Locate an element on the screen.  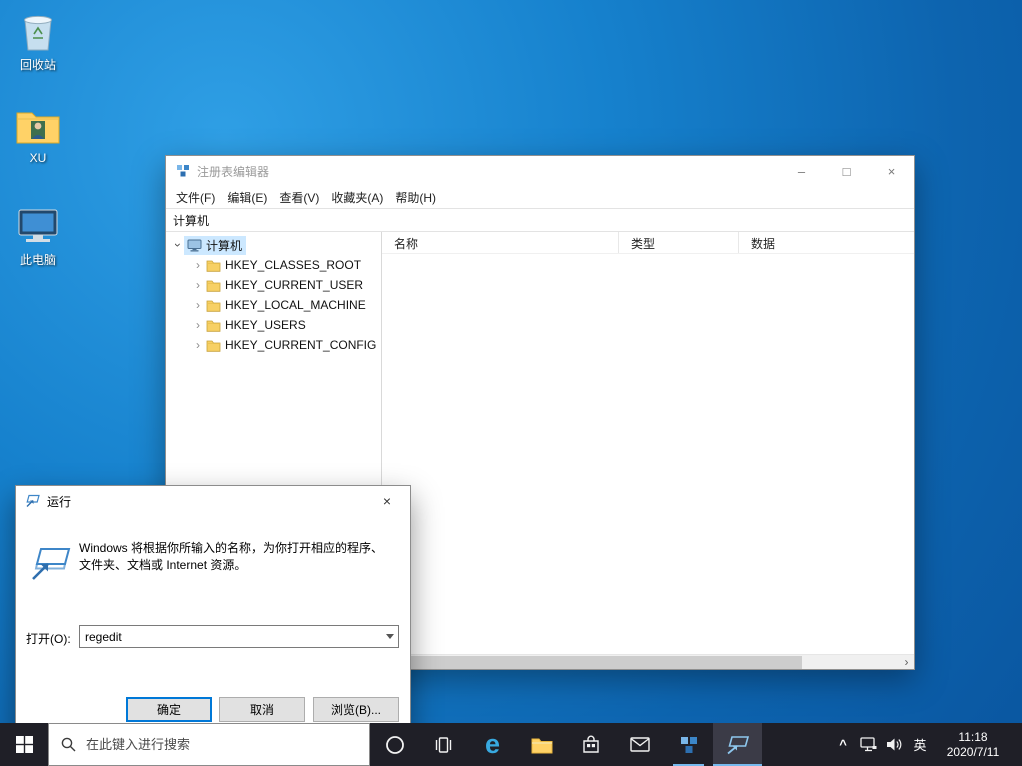
system-tray: ^ 英 11:18 2020/7/11 is located at coordinates (926, 744).